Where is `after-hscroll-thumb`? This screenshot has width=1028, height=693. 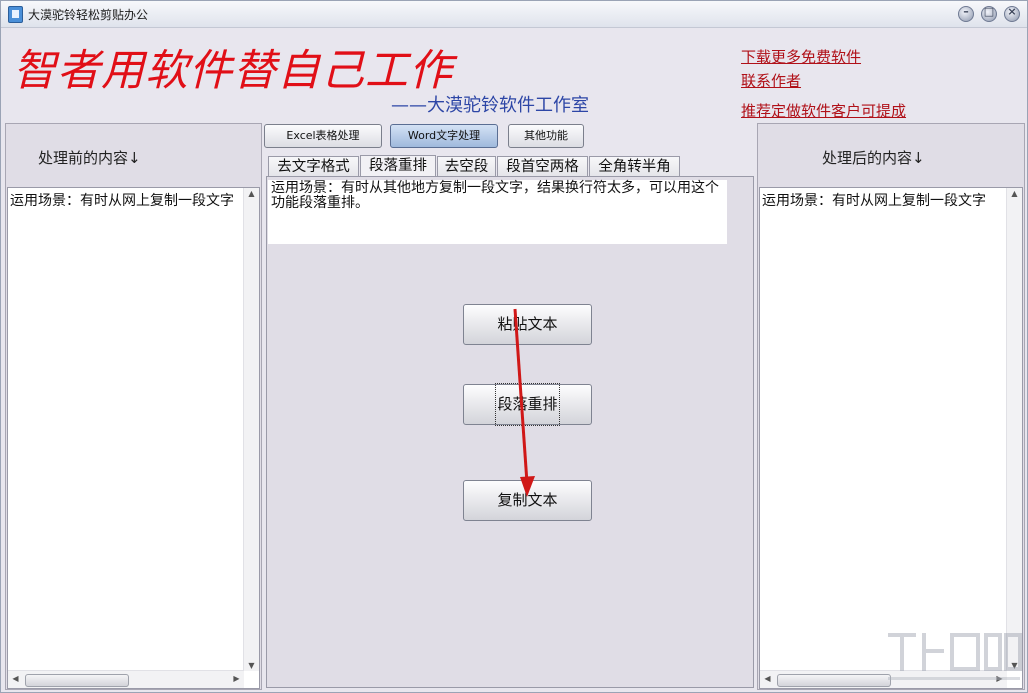 after-hscroll-thumb is located at coordinates (834, 680).